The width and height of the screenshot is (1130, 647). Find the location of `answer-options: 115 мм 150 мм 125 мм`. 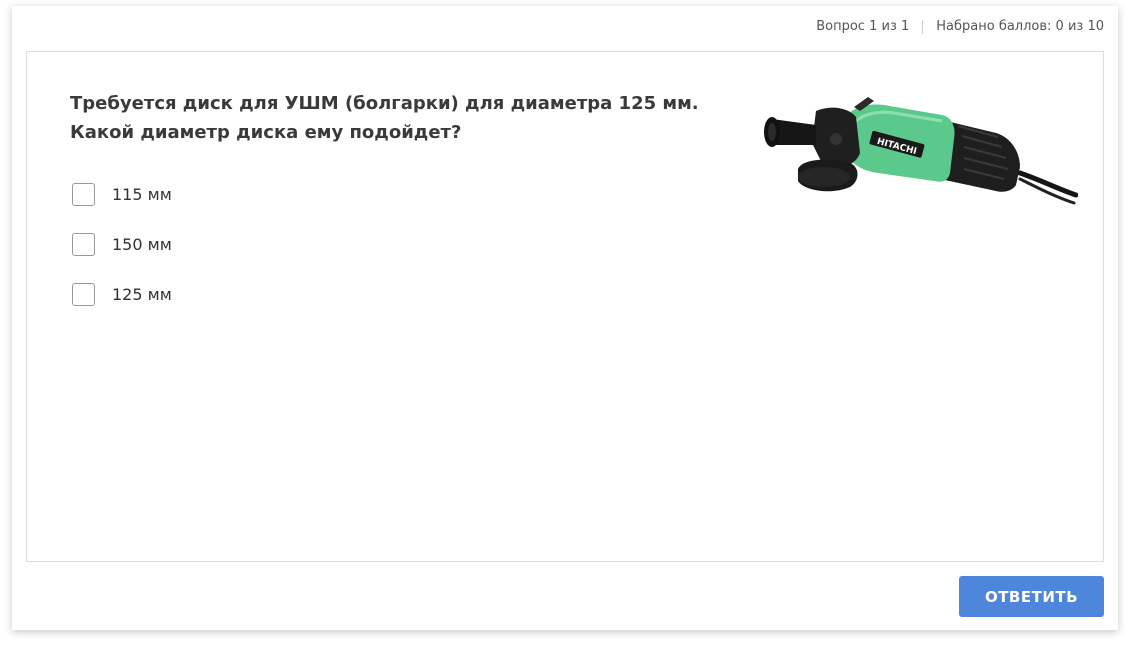

answer-options: 115 мм 150 мм 125 мм is located at coordinates (122, 255).